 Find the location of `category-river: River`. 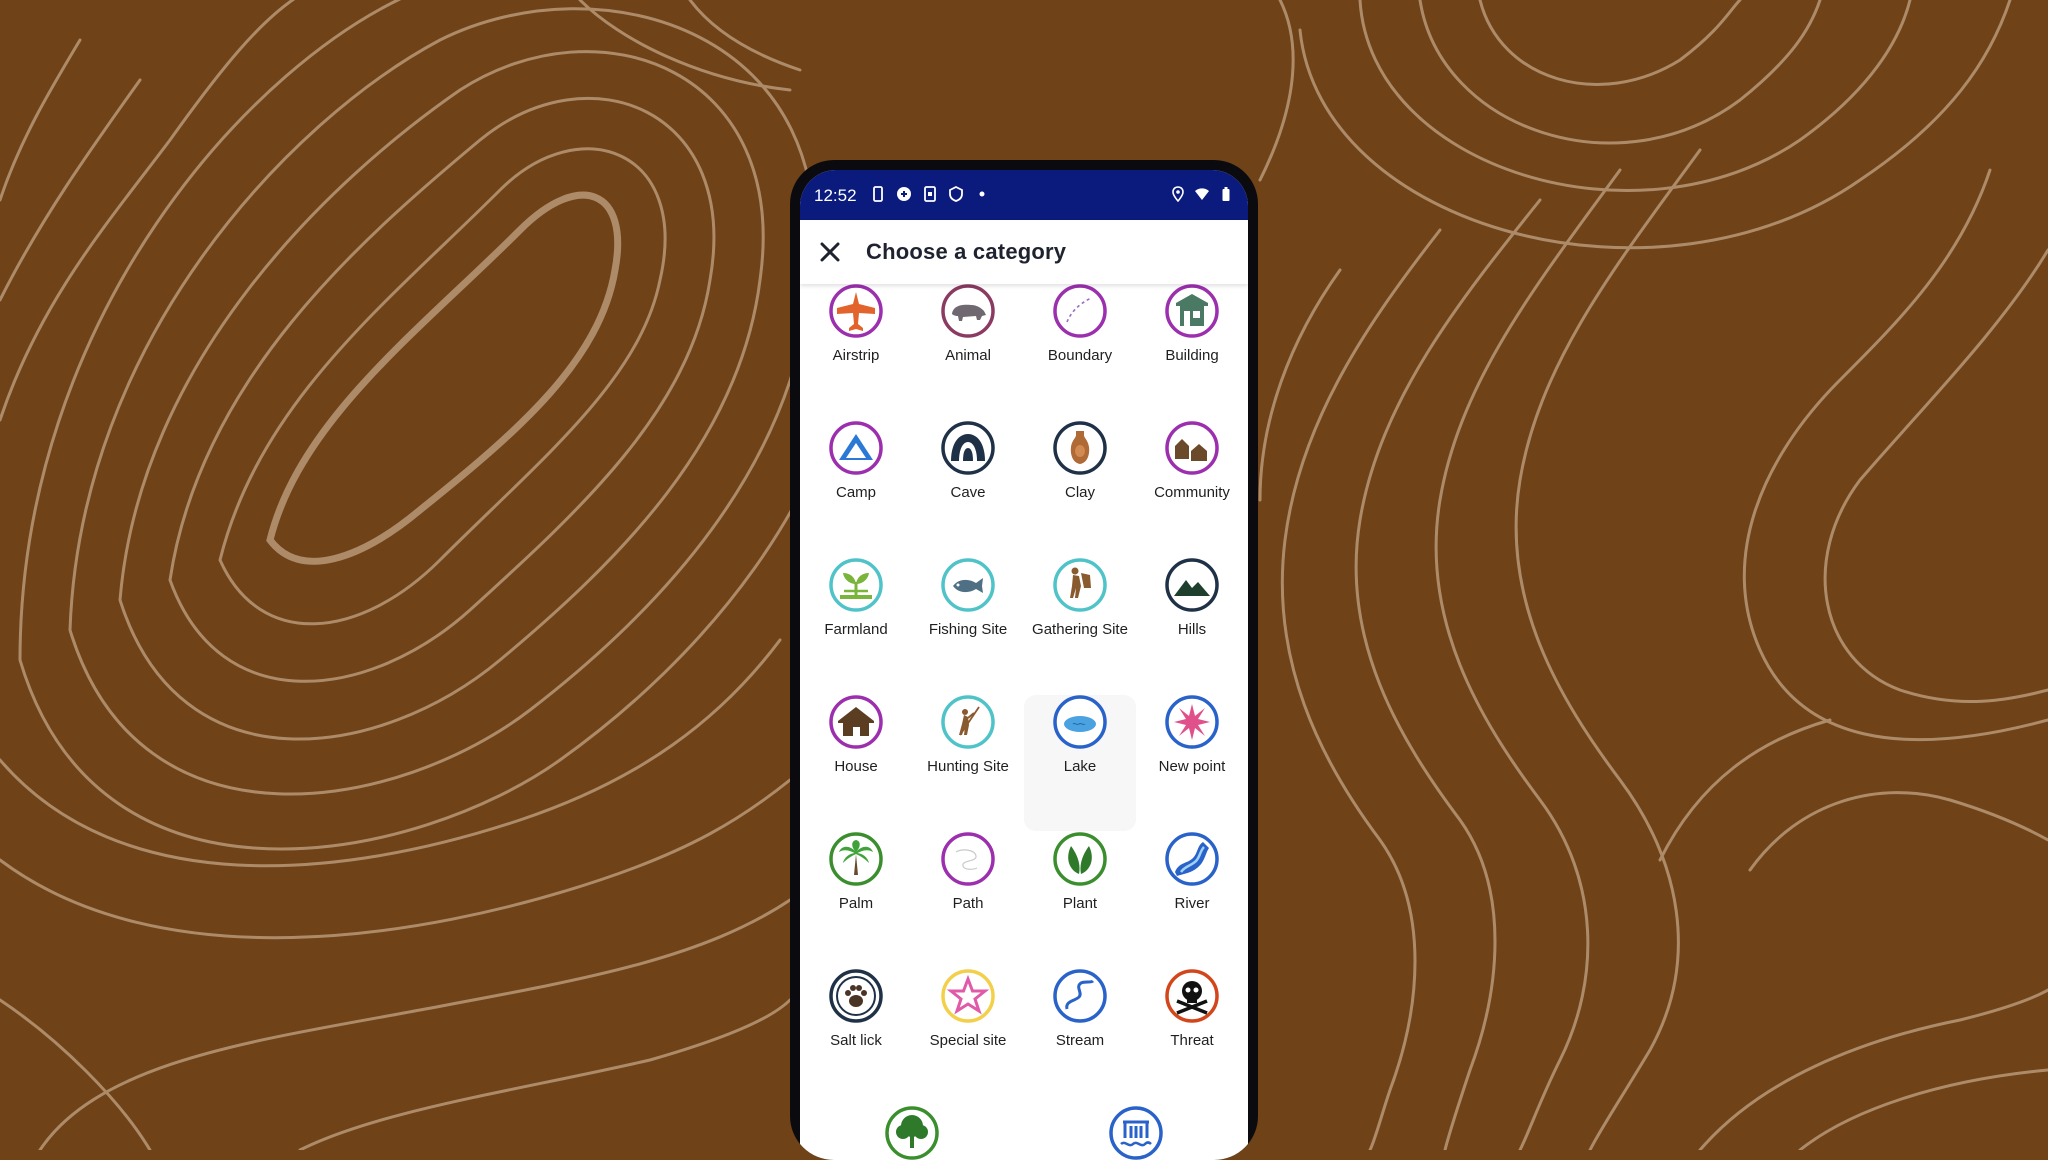

category-river: River is located at coordinates (1192, 900).